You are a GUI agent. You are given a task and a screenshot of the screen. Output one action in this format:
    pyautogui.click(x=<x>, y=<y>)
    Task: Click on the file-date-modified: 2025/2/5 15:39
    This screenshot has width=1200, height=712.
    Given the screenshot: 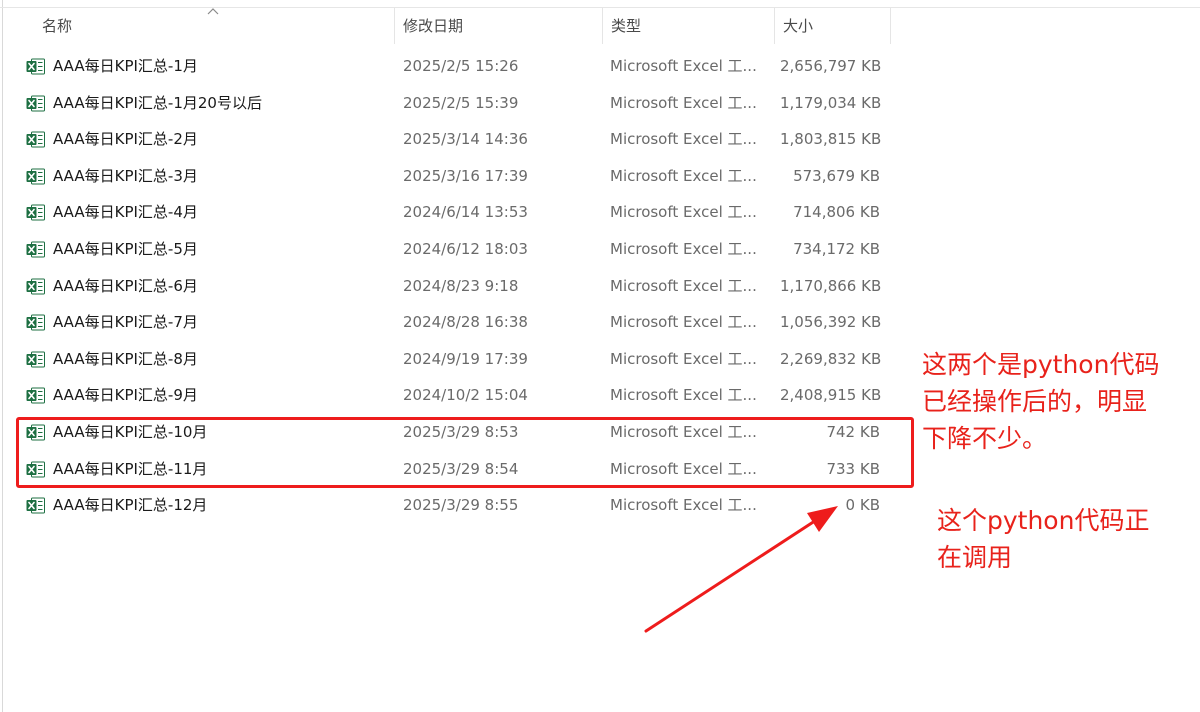 What is the action you would take?
    pyautogui.click(x=461, y=102)
    